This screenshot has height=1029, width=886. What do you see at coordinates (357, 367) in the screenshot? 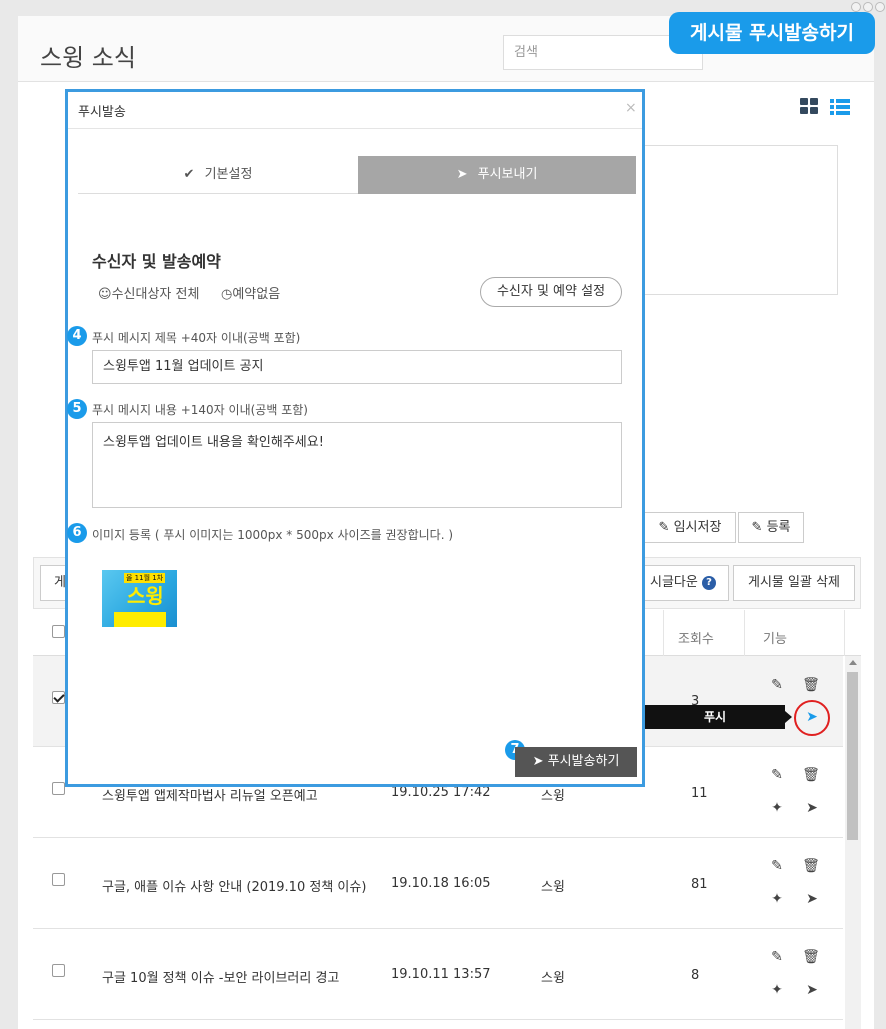
I see `push-title-input: 스윙투앱 11월 업데이트 공지` at bounding box center [357, 367].